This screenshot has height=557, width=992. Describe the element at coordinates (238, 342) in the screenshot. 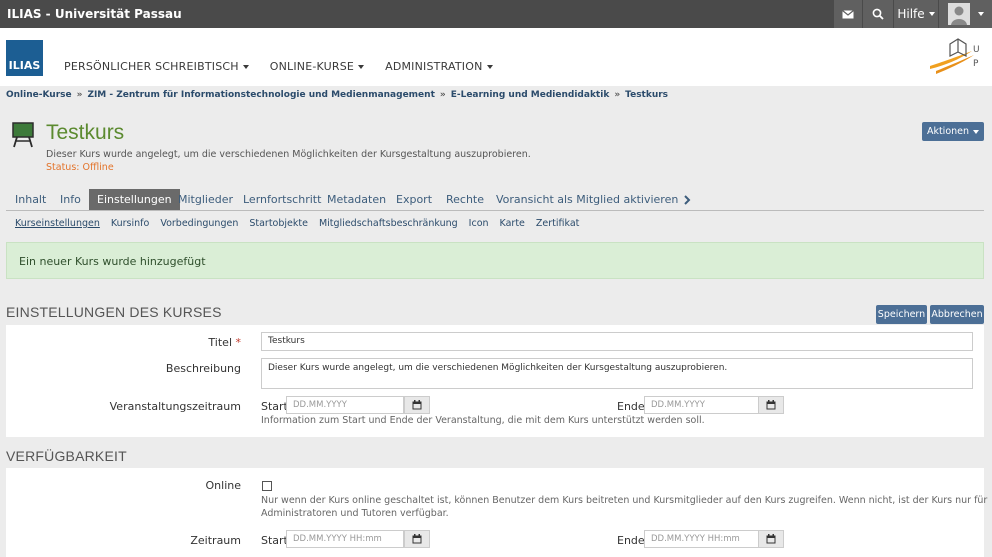

I see `required-marker: *` at that location.